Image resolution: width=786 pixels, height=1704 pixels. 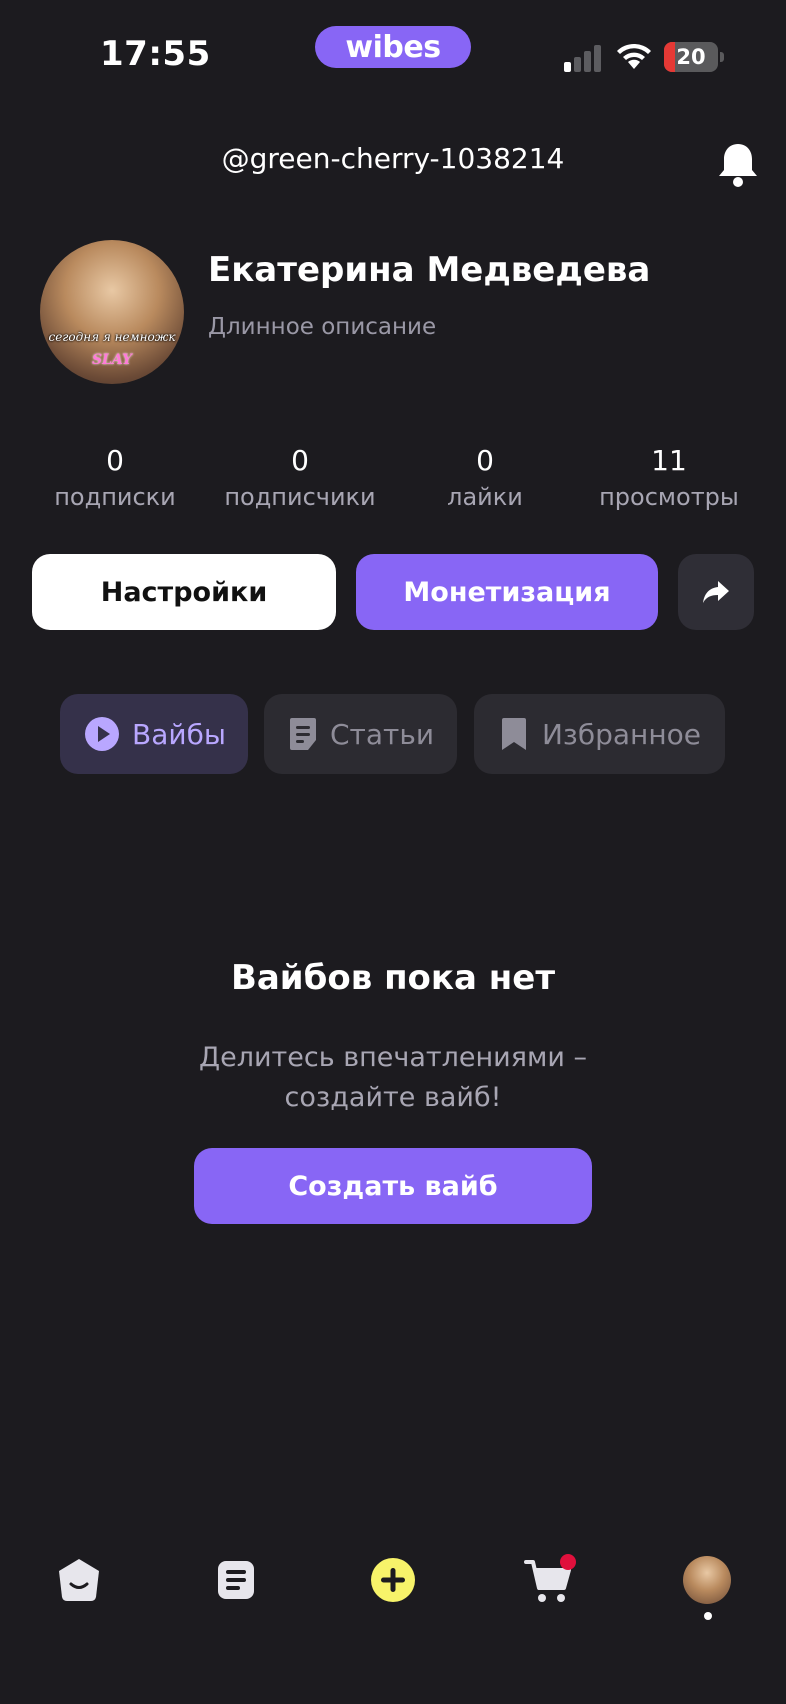 I want to click on stat-label: подписки, so click(x=115, y=497).